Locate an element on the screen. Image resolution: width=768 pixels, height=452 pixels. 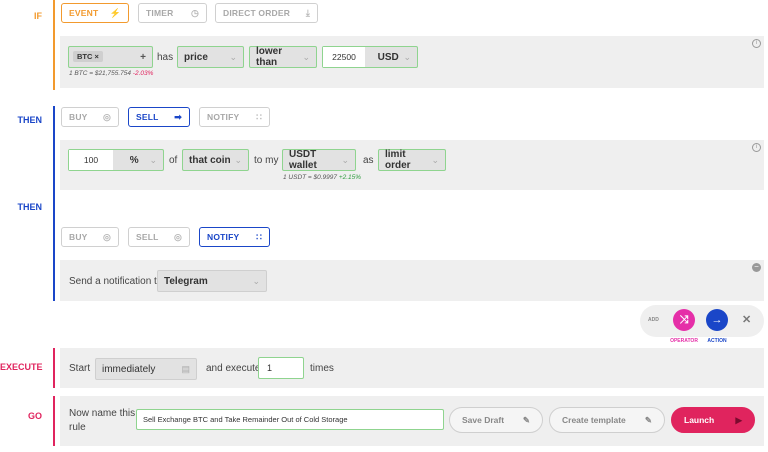
tab-timer-label: TIMER is located at coordinates (160, 13).